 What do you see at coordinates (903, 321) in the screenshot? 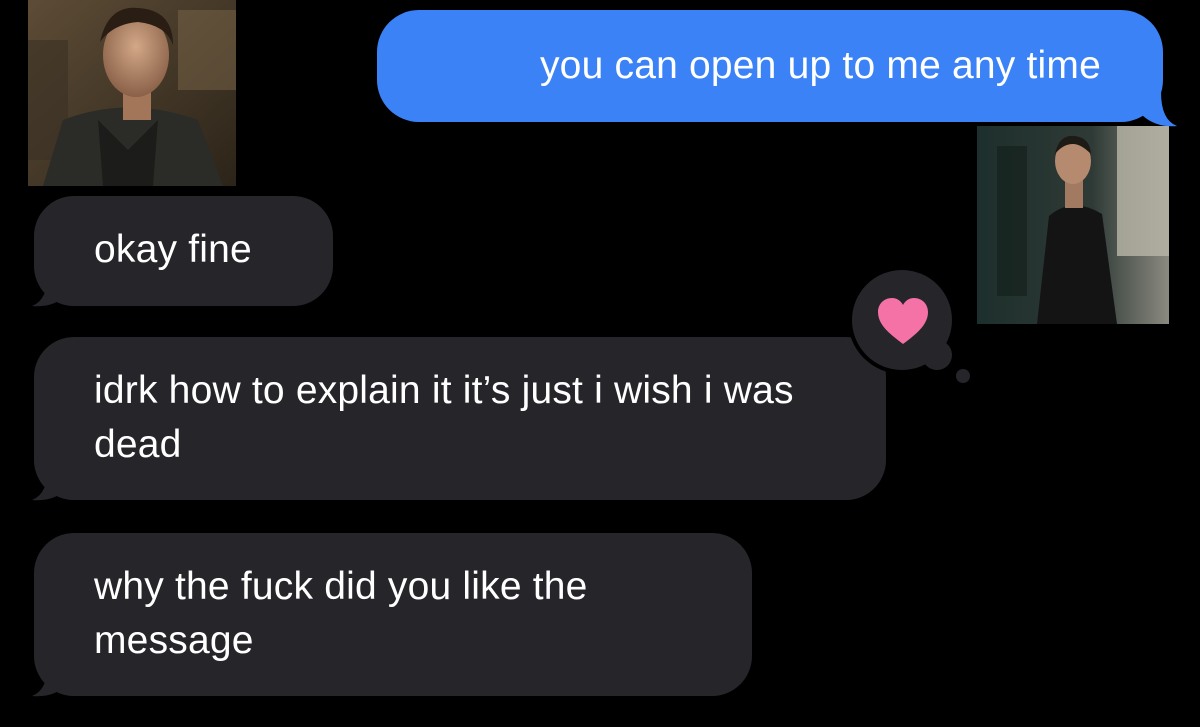
I see `heart-icon` at bounding box center [903, 321].